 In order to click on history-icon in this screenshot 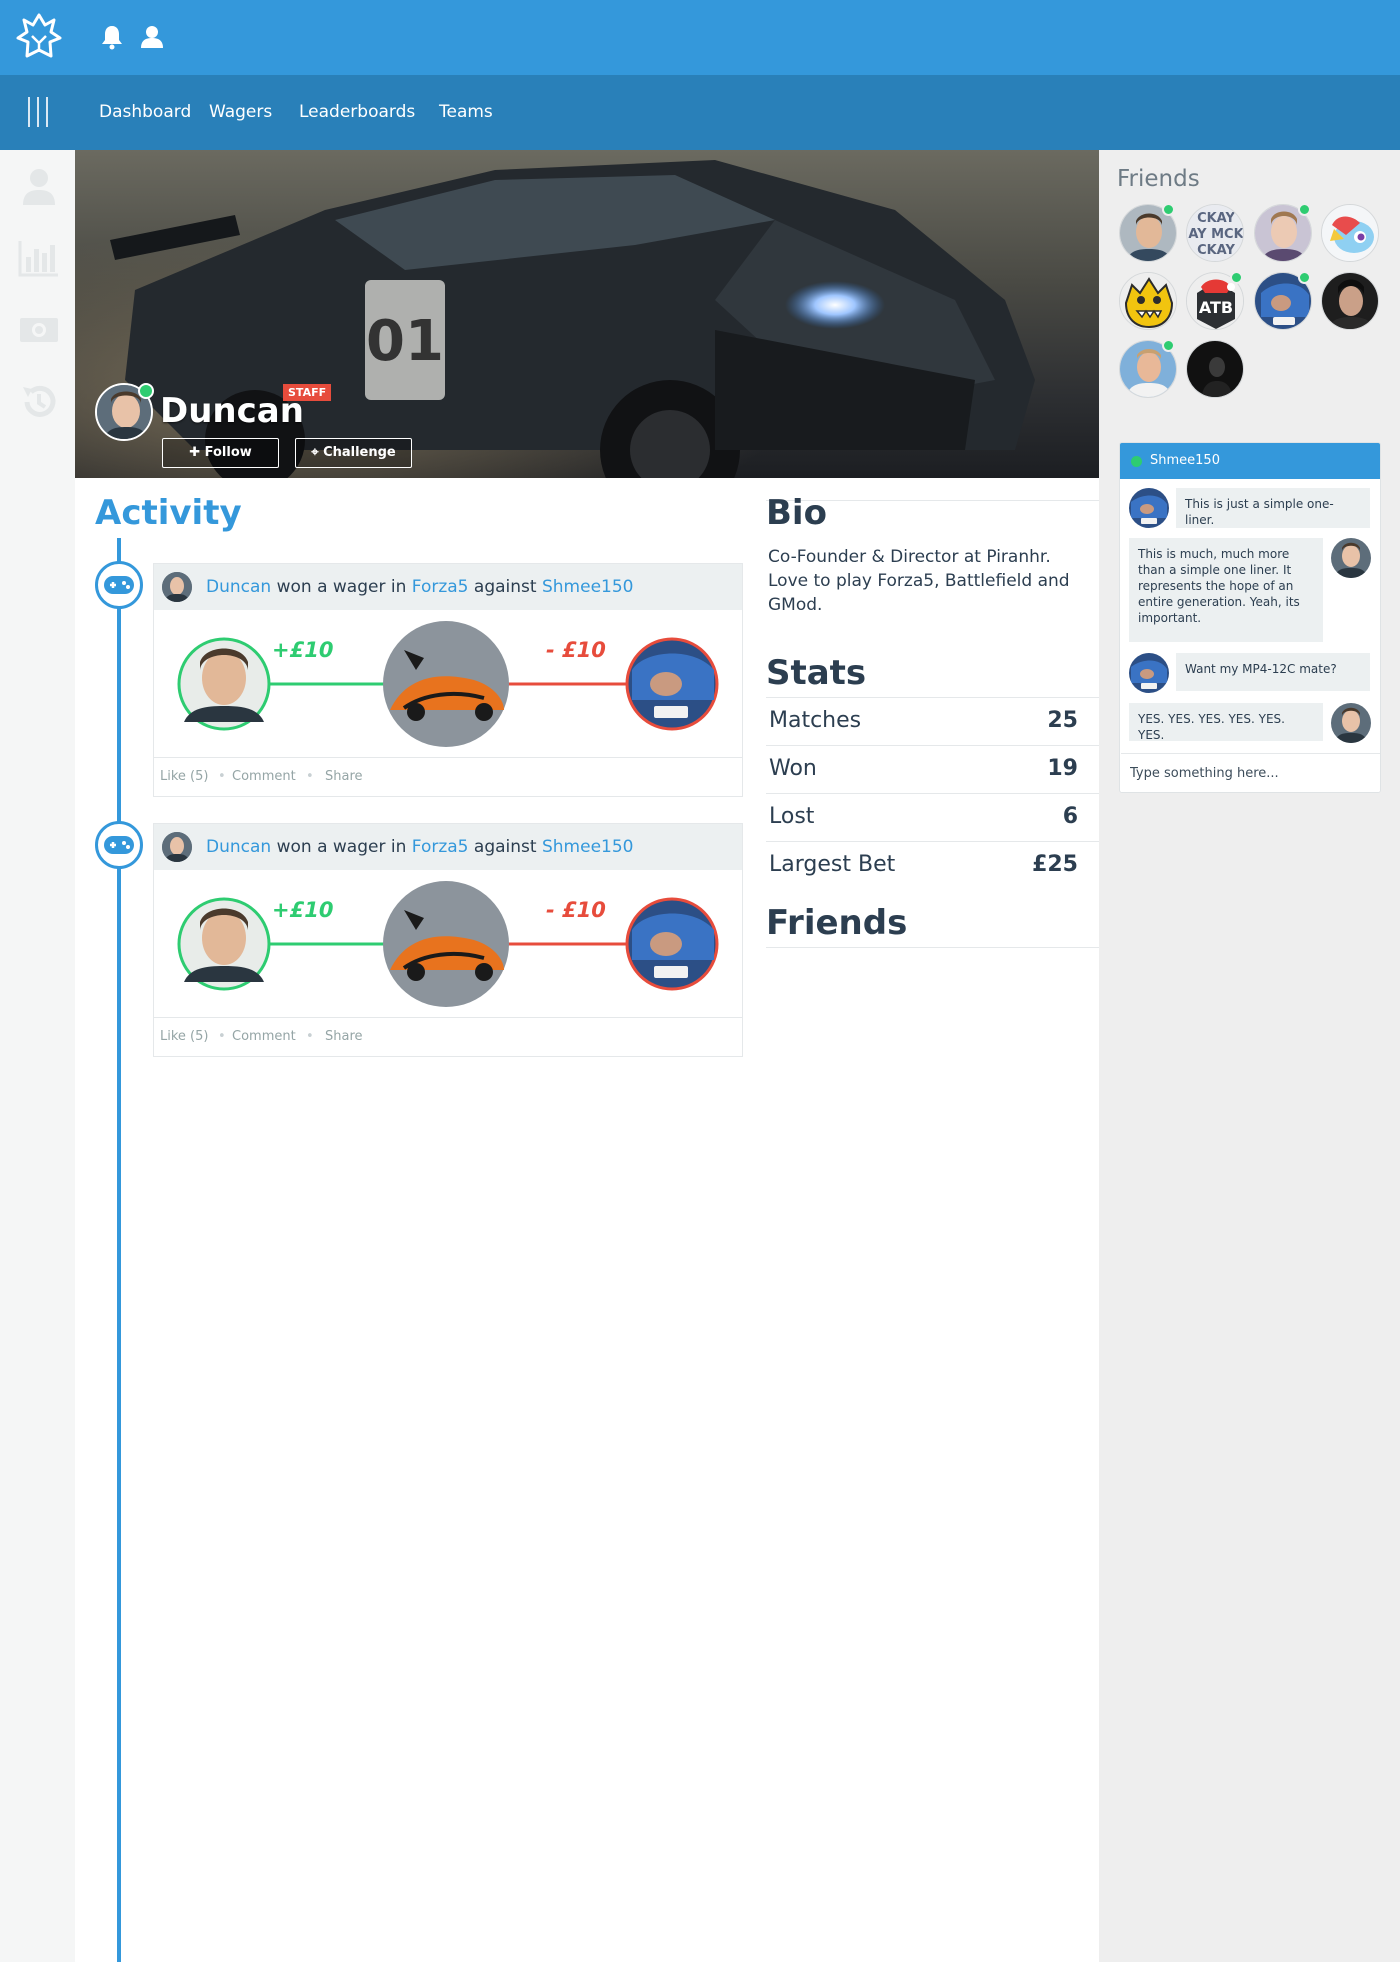, I will do `click(39, 402)`.